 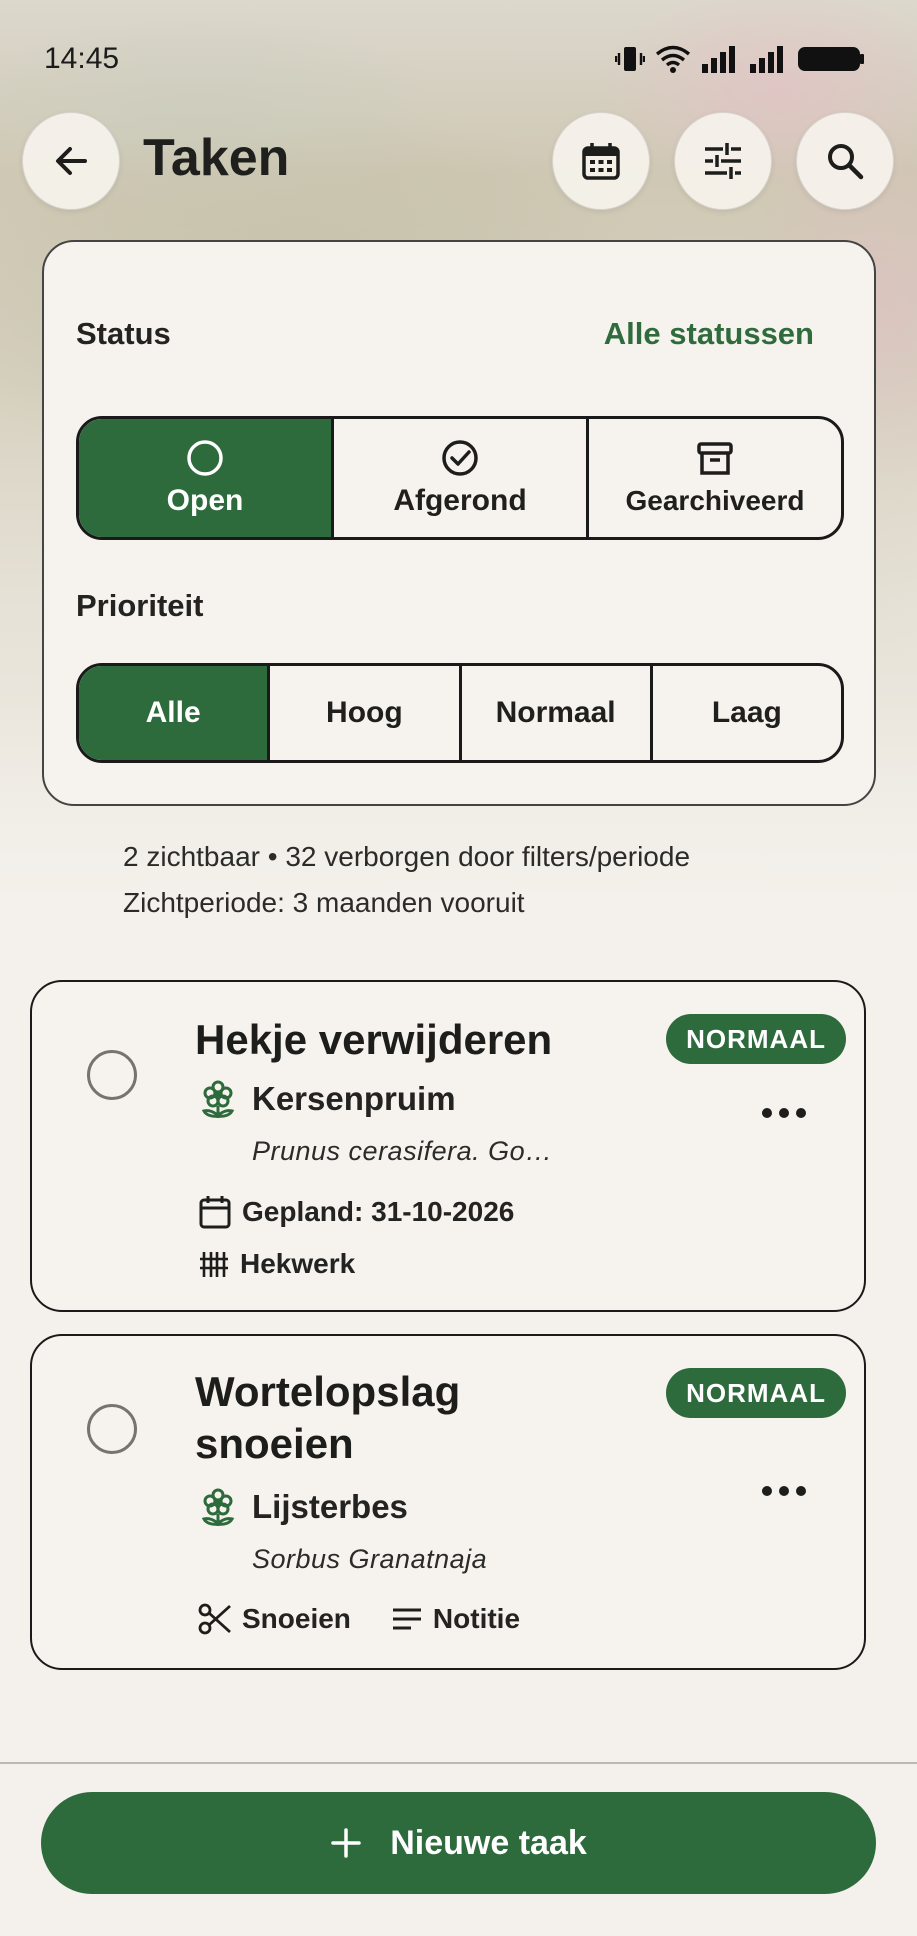 I want to click on task-title: Hekje verwijderen, so click(x=374, y=1039).